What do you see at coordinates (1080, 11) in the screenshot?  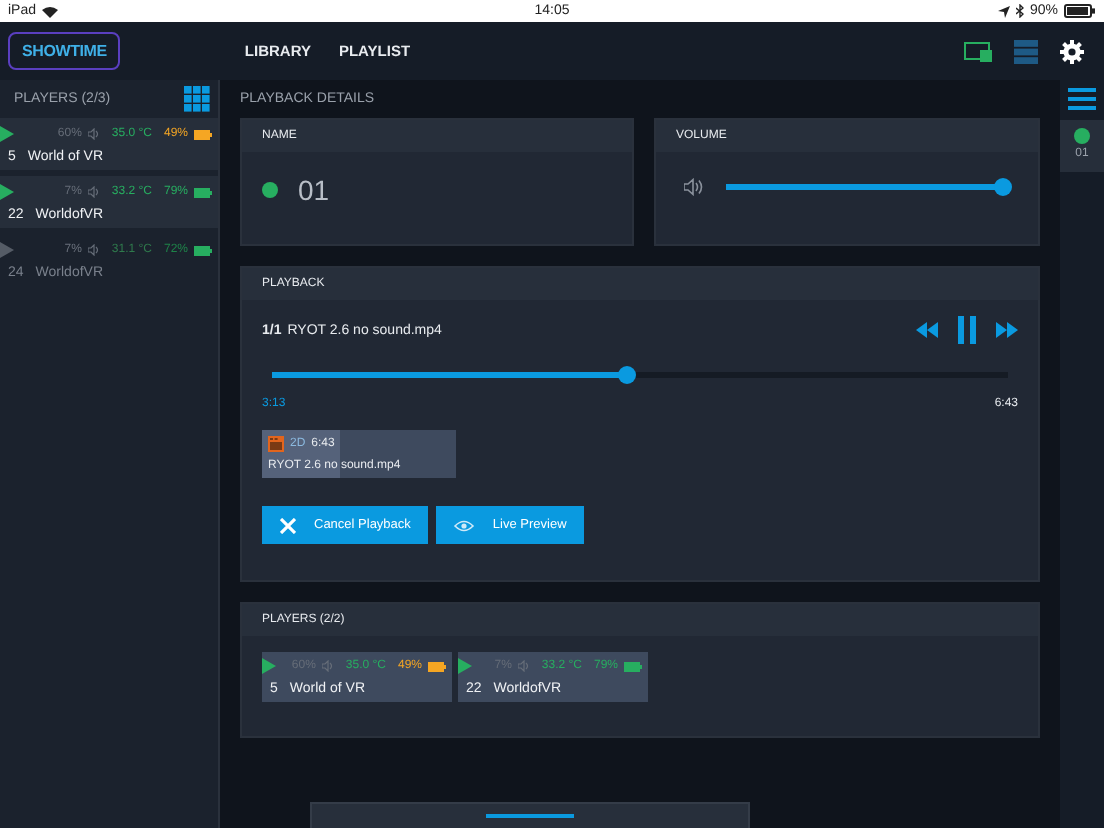 I see `battery-icon` at bounding box center [1080, 11].